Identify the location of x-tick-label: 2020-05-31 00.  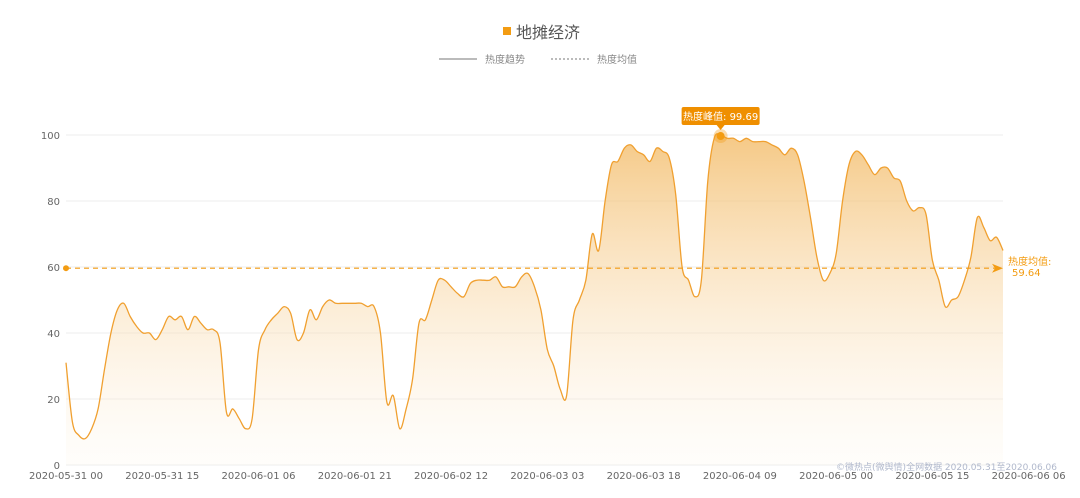
(66, 476).